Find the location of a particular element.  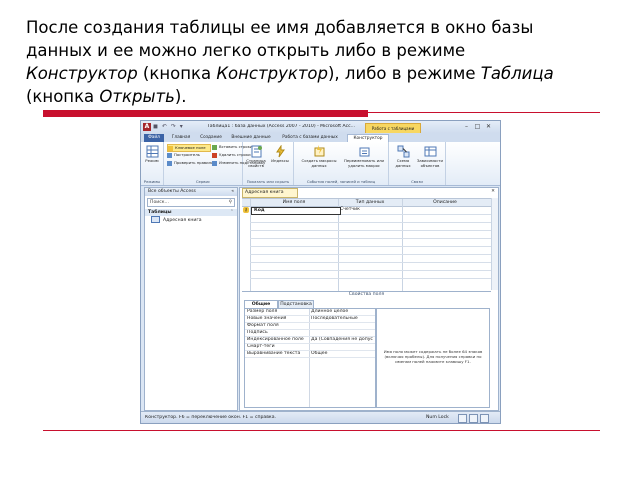

relationships-button: Схема данных is located at coordinates (403, 156).